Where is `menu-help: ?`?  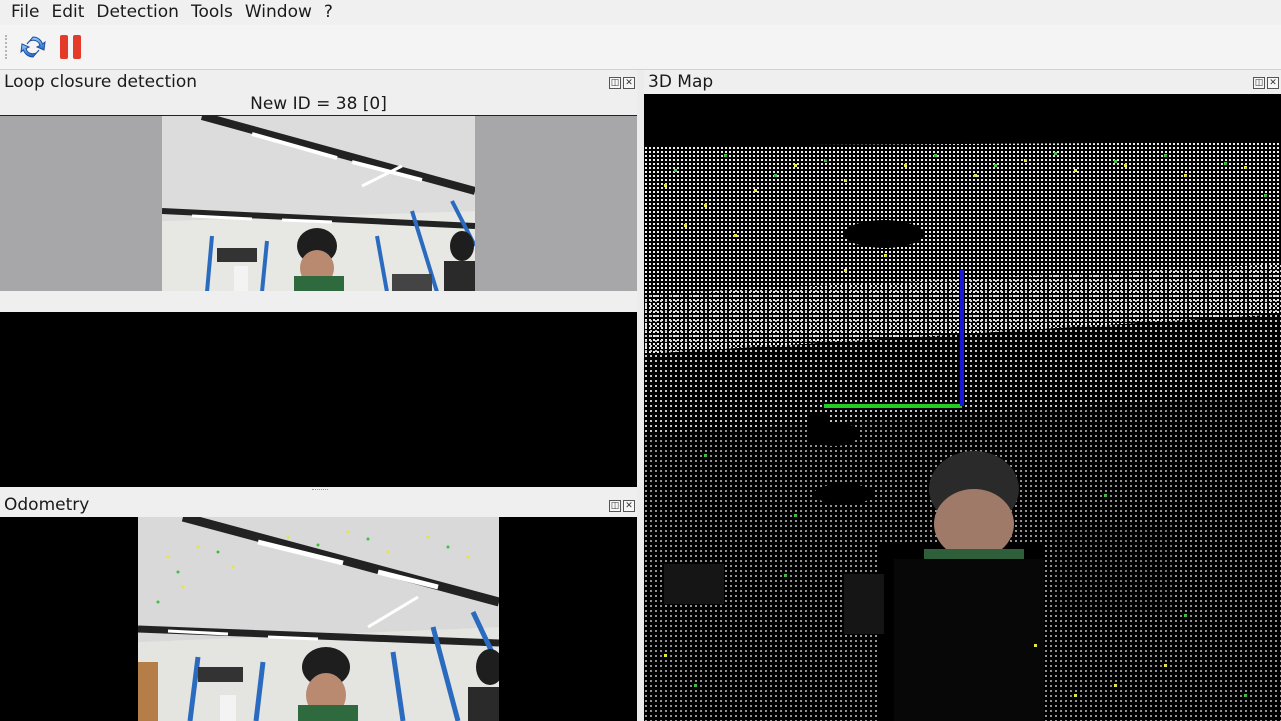 menu-help: ? is located at coordinates (328, 12).